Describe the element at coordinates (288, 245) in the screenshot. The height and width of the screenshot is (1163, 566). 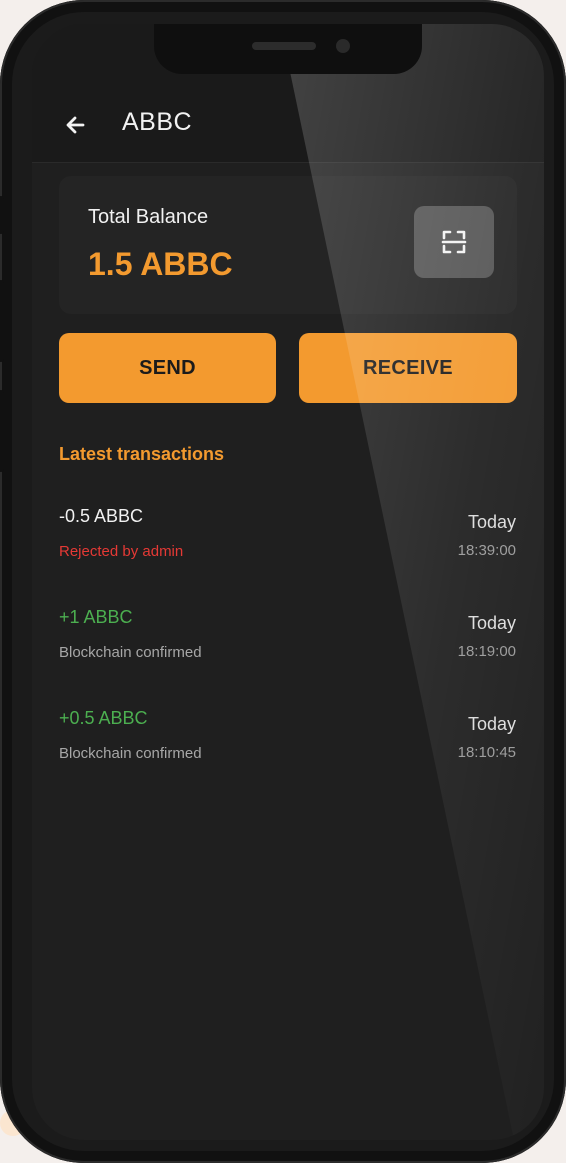
I see `balance-card: Total Balance 1.5 ABBC` at that location.